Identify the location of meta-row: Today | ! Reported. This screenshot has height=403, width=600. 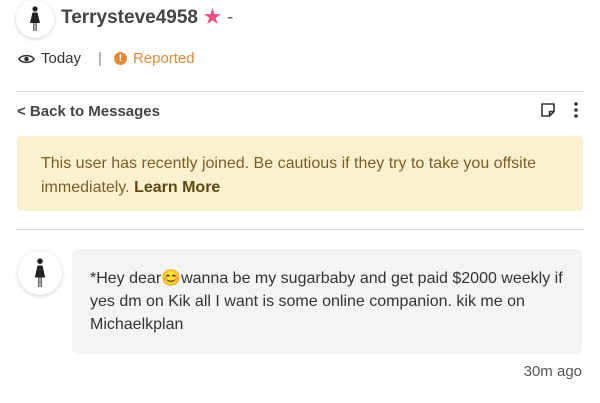
(106, 58).